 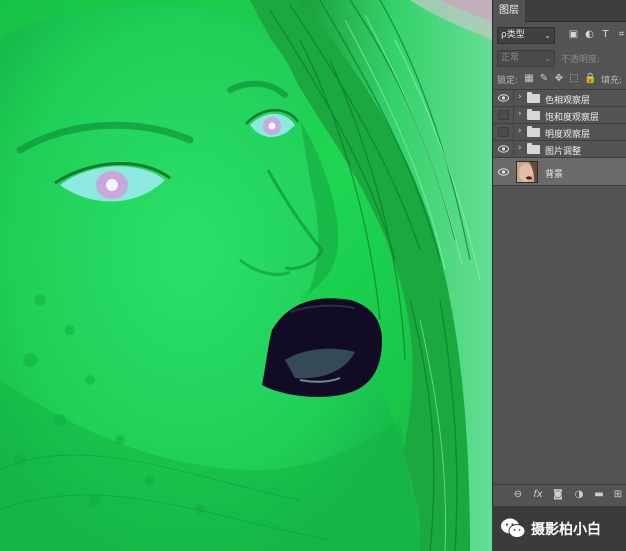 I want to click on layer-row-saturation-observe: › 饱和度观察层, so click(x=559, y=115).